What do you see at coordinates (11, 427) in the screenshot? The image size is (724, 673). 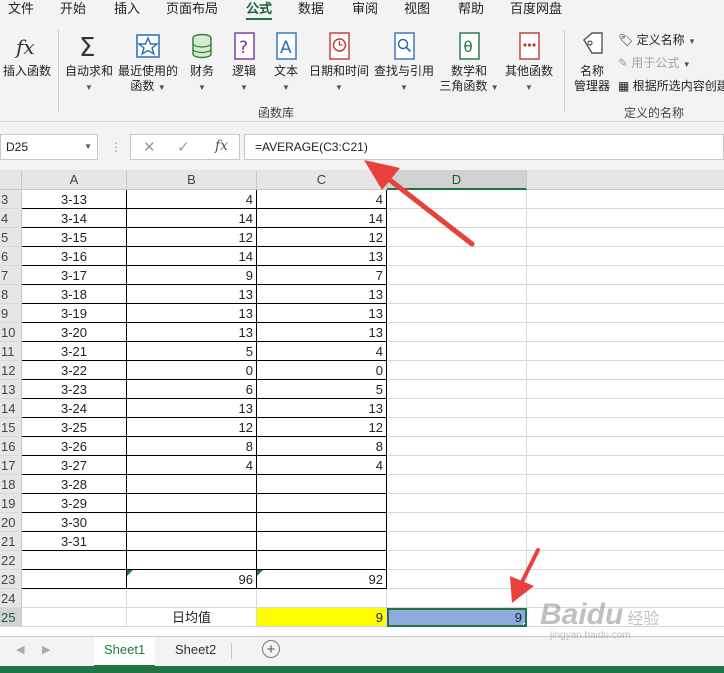 I see `row-header: 15` at bounding box center [11, 427].